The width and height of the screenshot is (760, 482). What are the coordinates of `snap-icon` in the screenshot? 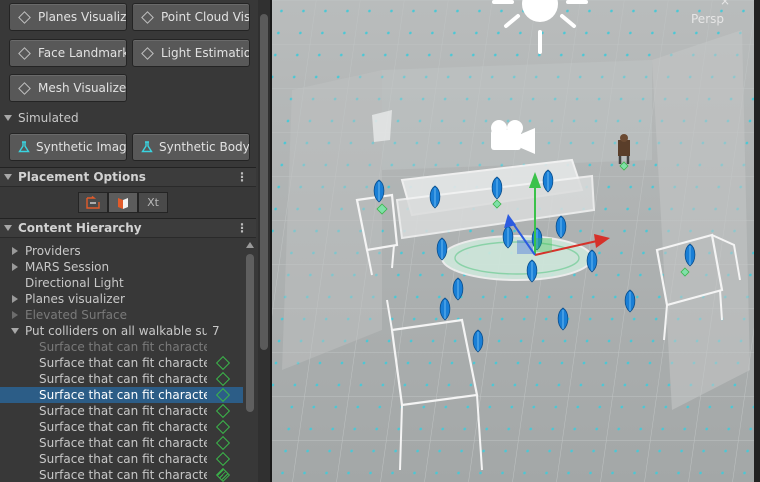 It's located at (93, 202).